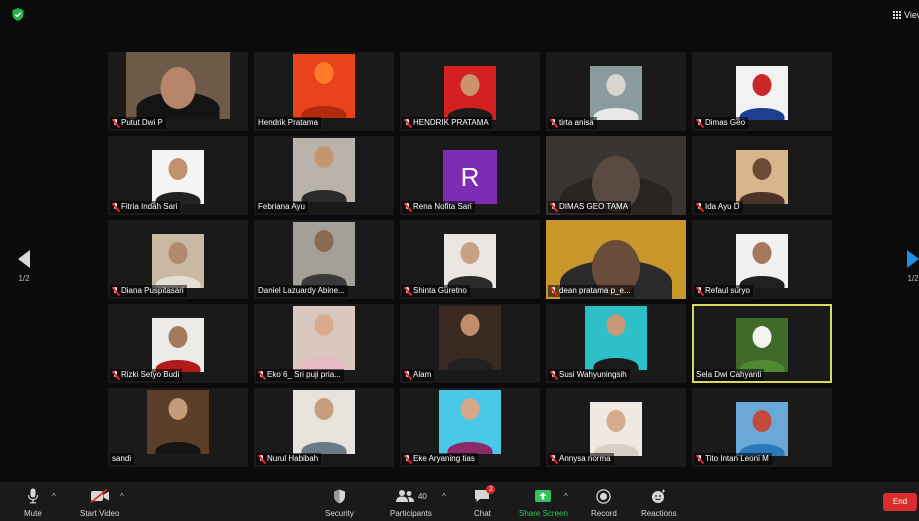 Image resolution: width=919 pixels, height=521 pixels. I want to click on participant-name: Alam, so click(422, 374).